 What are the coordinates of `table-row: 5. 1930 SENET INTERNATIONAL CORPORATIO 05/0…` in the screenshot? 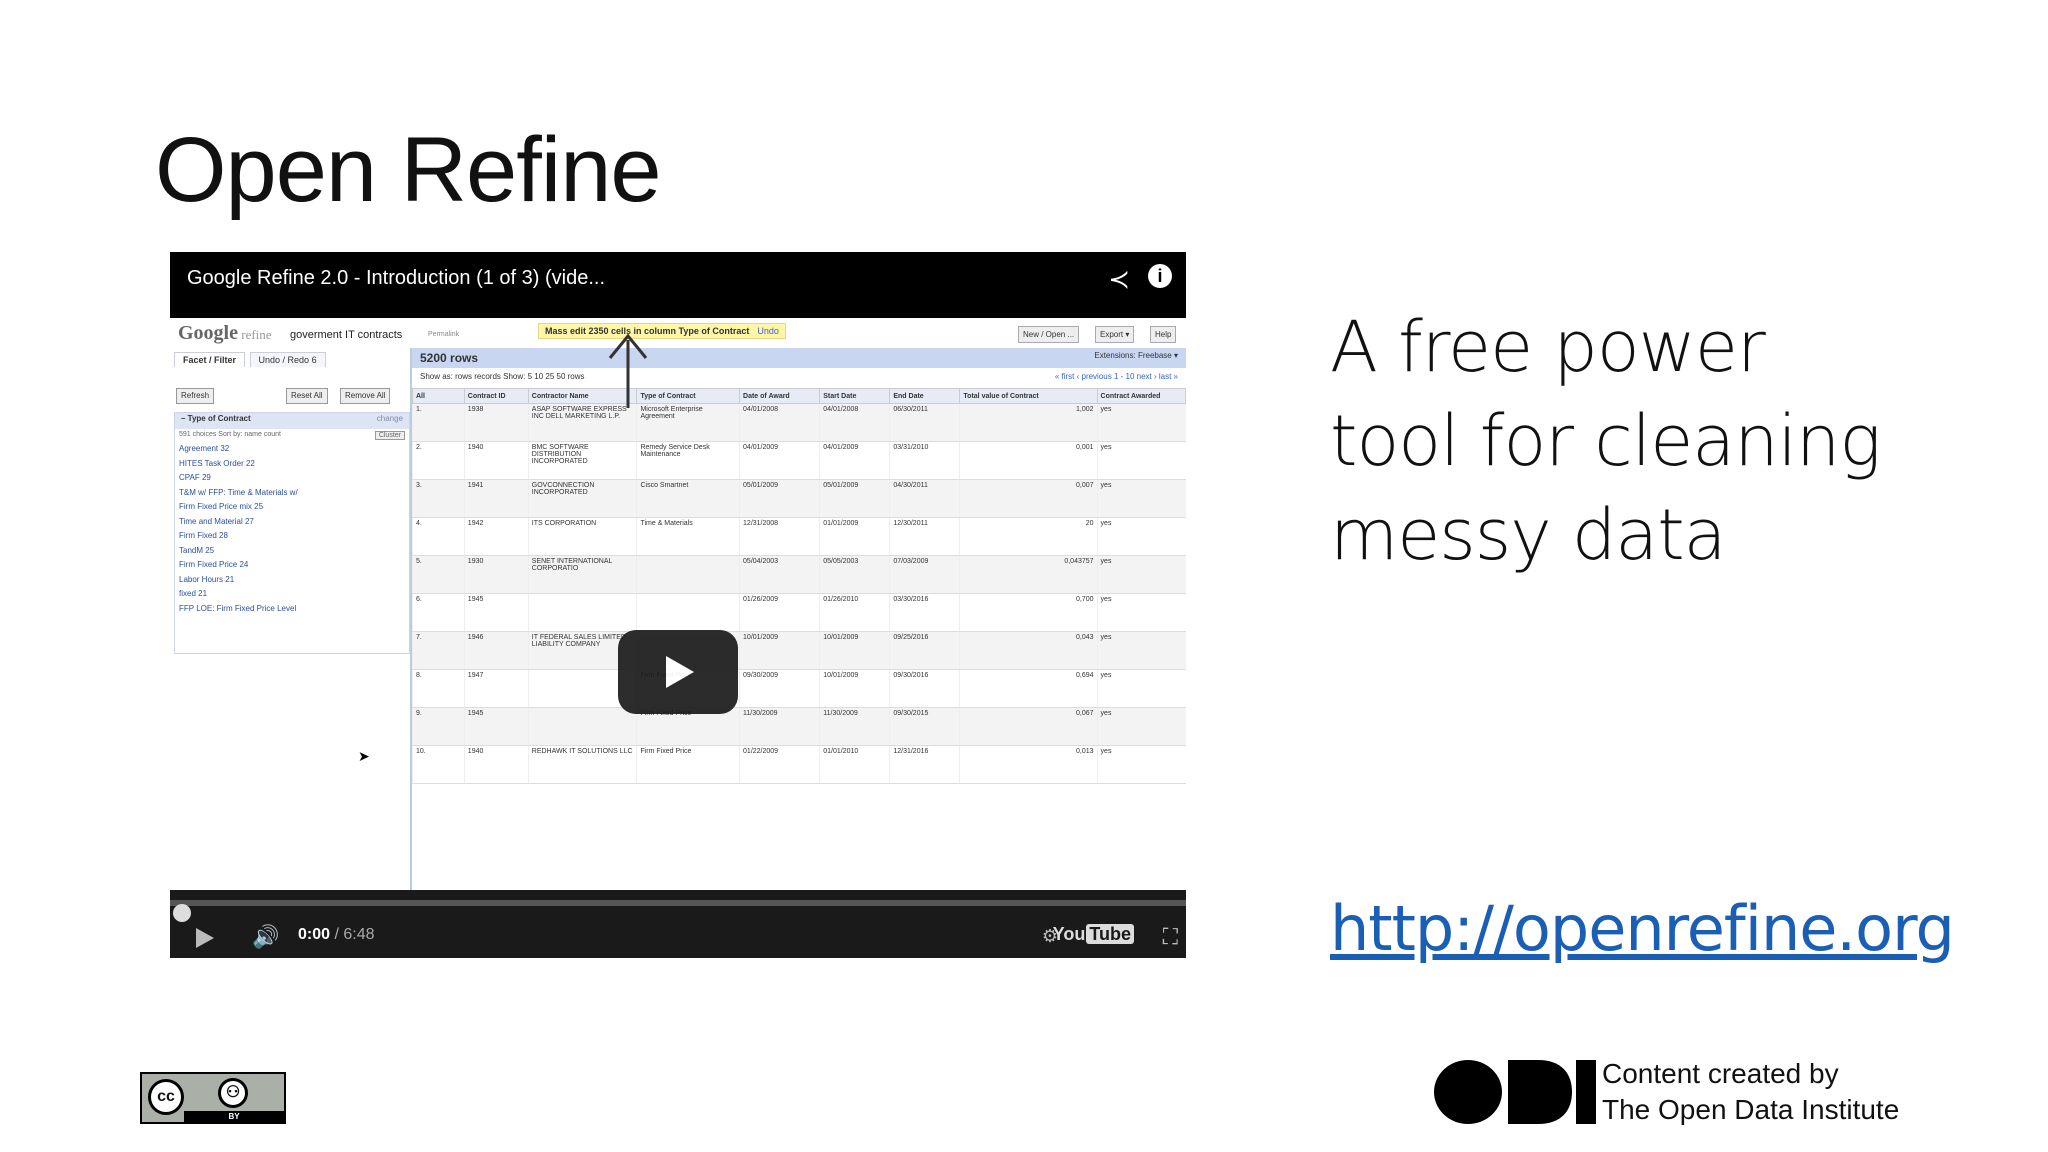 It's located at (799, 574).